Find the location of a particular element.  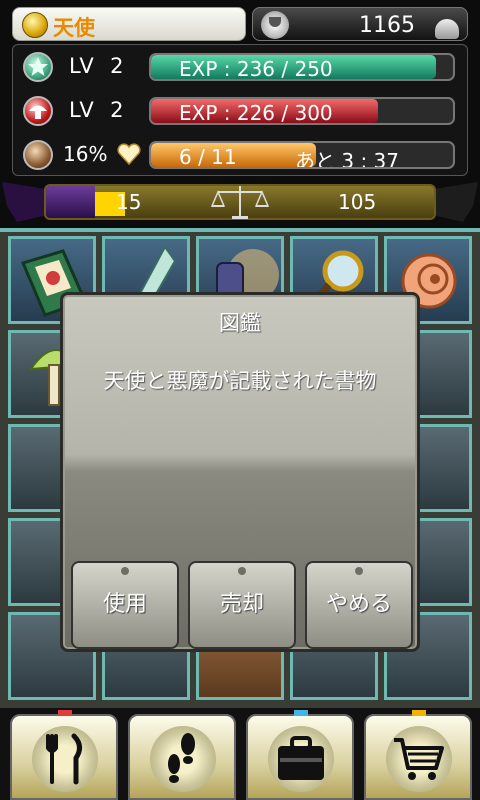

money-amount: 1165 is located at coordinates (387, 25).